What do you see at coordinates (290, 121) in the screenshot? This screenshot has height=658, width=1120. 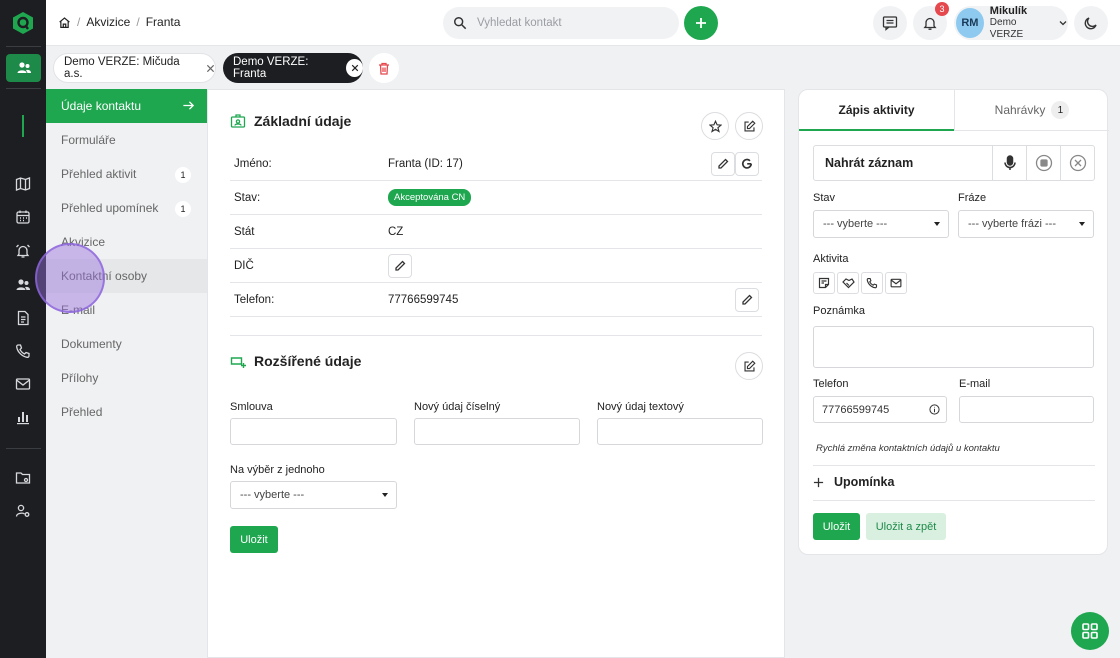 I see `section-title-basic: Základní údaje` at bounding box center [290, 121].